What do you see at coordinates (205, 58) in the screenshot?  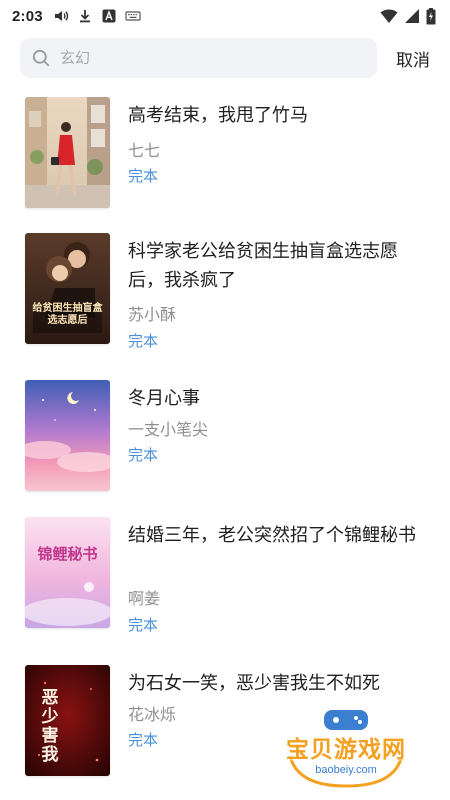 I see `search-input` at bounding box center [205, 58].